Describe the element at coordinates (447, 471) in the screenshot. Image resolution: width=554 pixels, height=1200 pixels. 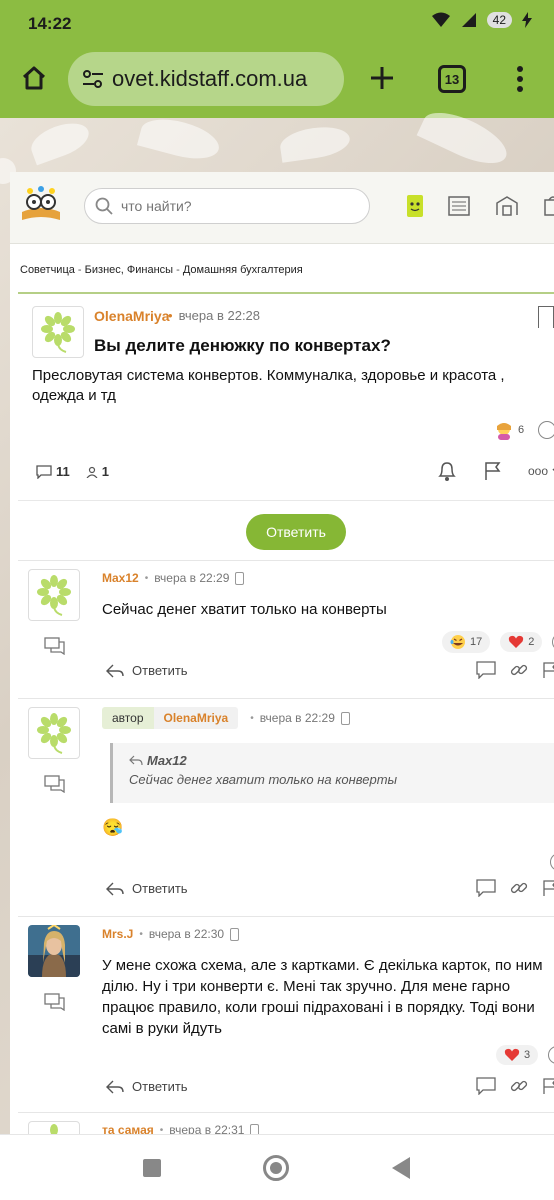
I see `bell-icon` at that location.